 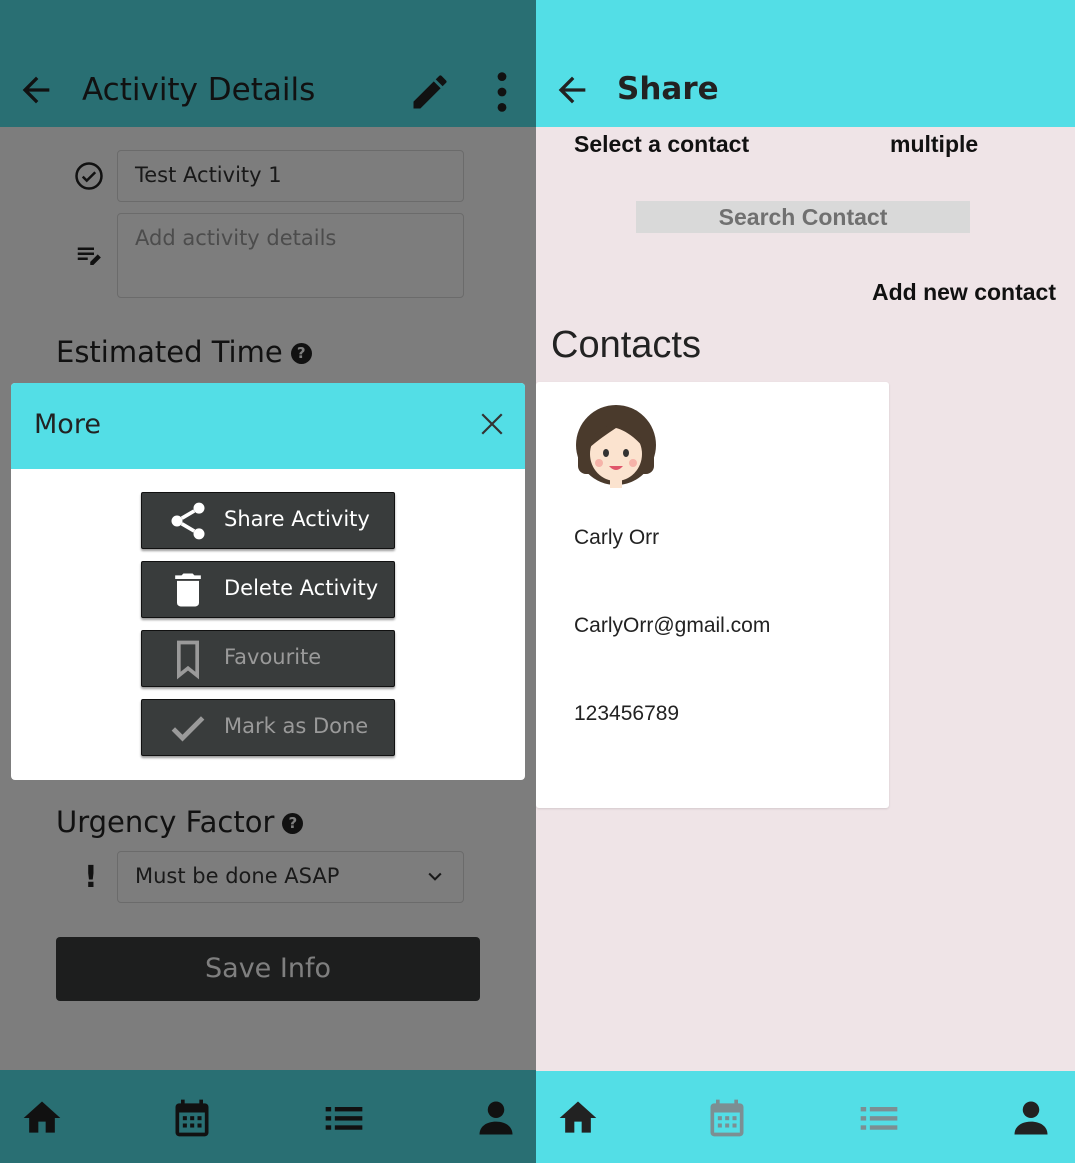 What do you see at coordinates (296, 726) in the screenshot?
I see `mark-as-done-label: Mark as Done` at bounding box center [296, 726].